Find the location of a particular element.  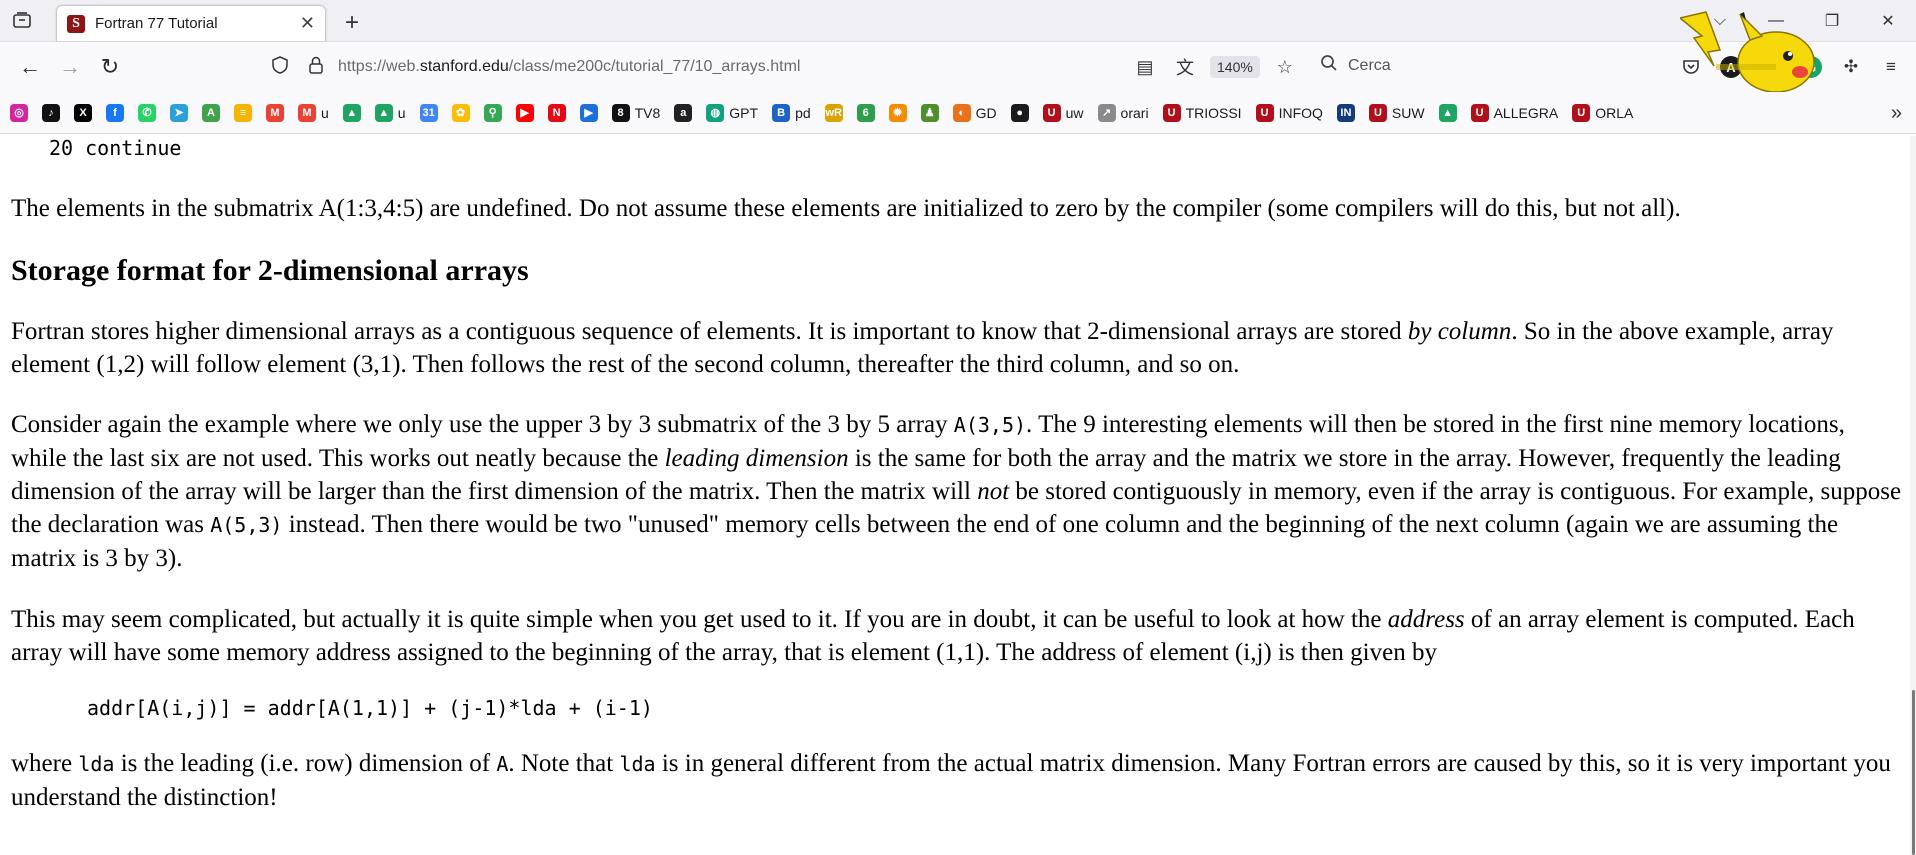

bookmark-item: Bpd is located at coordinates (791, 112).